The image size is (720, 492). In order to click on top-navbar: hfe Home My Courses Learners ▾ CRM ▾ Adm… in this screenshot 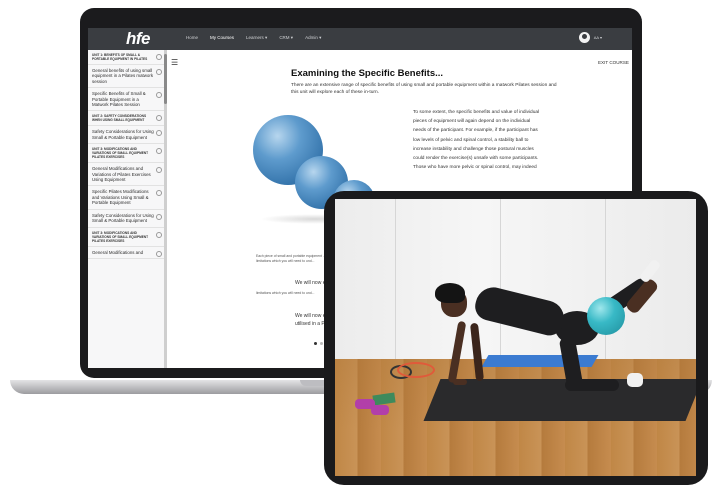, I will do `click(360, 39)`.